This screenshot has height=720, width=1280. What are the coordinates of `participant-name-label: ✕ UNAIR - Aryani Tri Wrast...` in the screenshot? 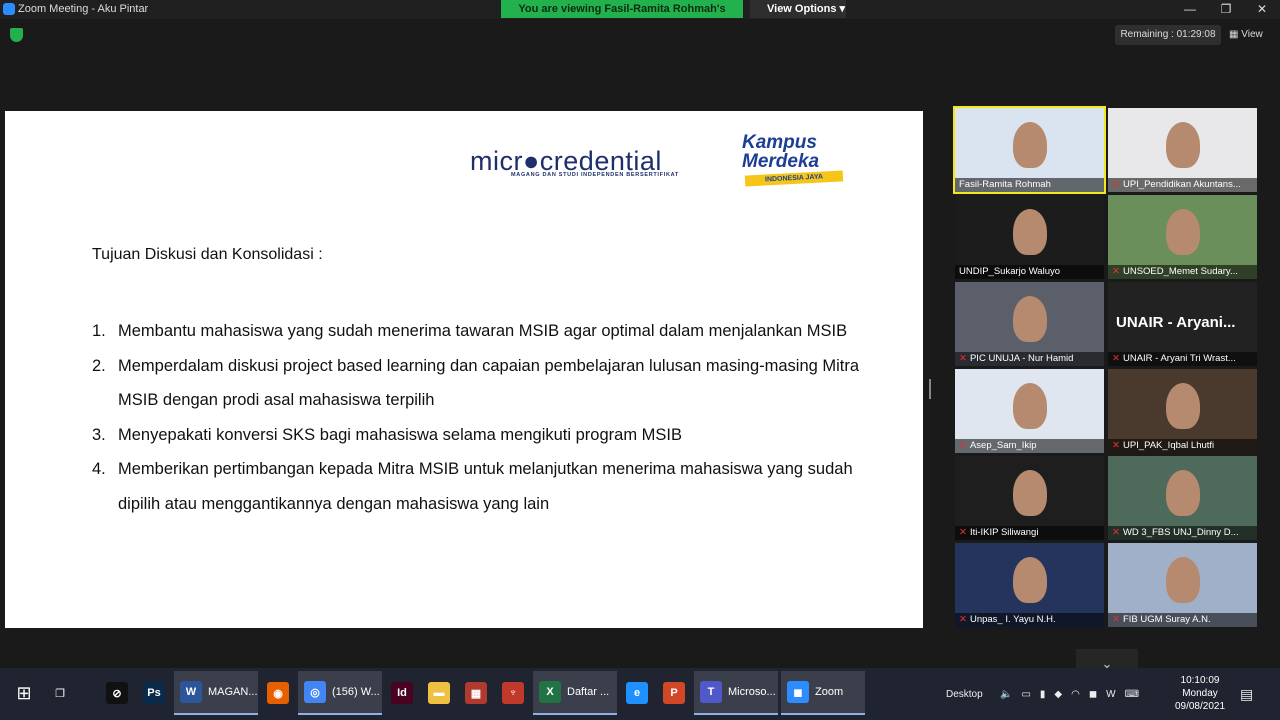 It's located at (1182, 359).